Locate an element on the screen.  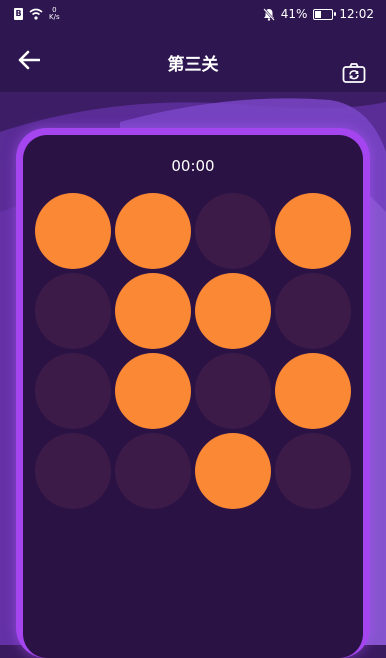
battery-fill is located at coordinates (318, 14).